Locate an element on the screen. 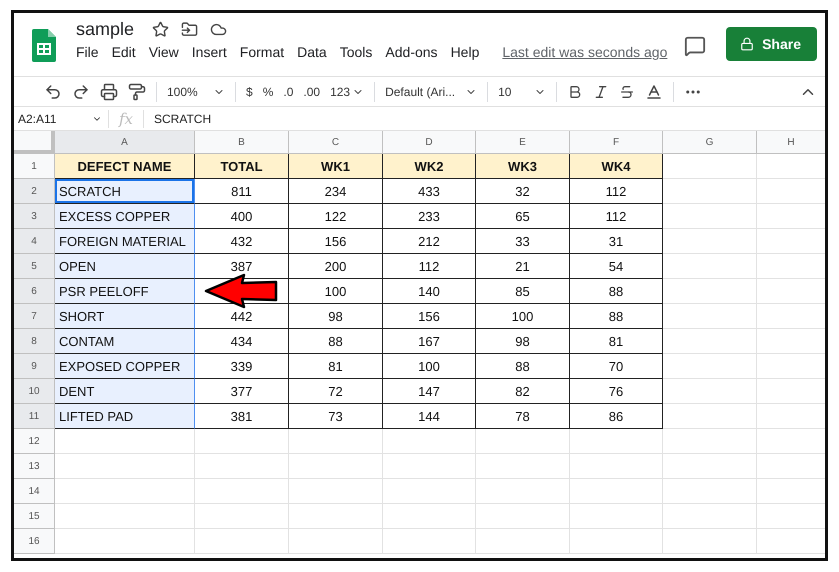  menu-item: Data is located at coordinates (315, 52).